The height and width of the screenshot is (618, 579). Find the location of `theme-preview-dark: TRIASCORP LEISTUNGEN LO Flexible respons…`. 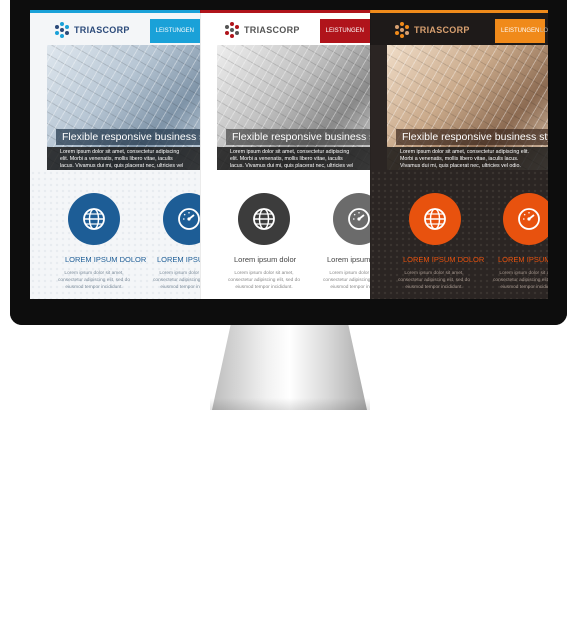

theme-preview-dark: TRIASCORP LEISTUNGEN LO Flexible respons… is located at coordinates (459, 154).